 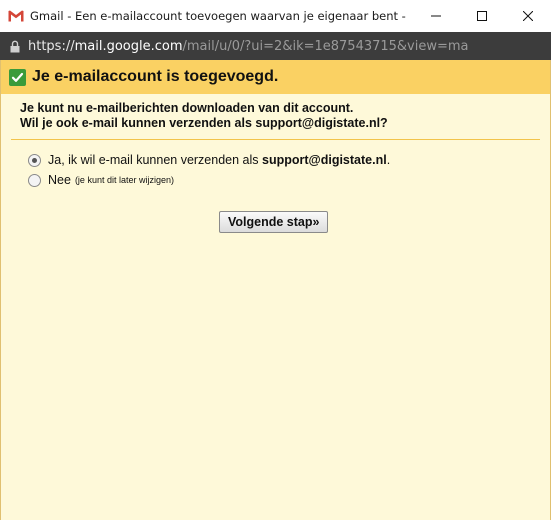 What do you see at coordinates (325, 46) in the screenshot?
I see `url-path: /mail/u/0/?ui=2&ik=1e87543715&view=ma` at bounding box center [325, 46].